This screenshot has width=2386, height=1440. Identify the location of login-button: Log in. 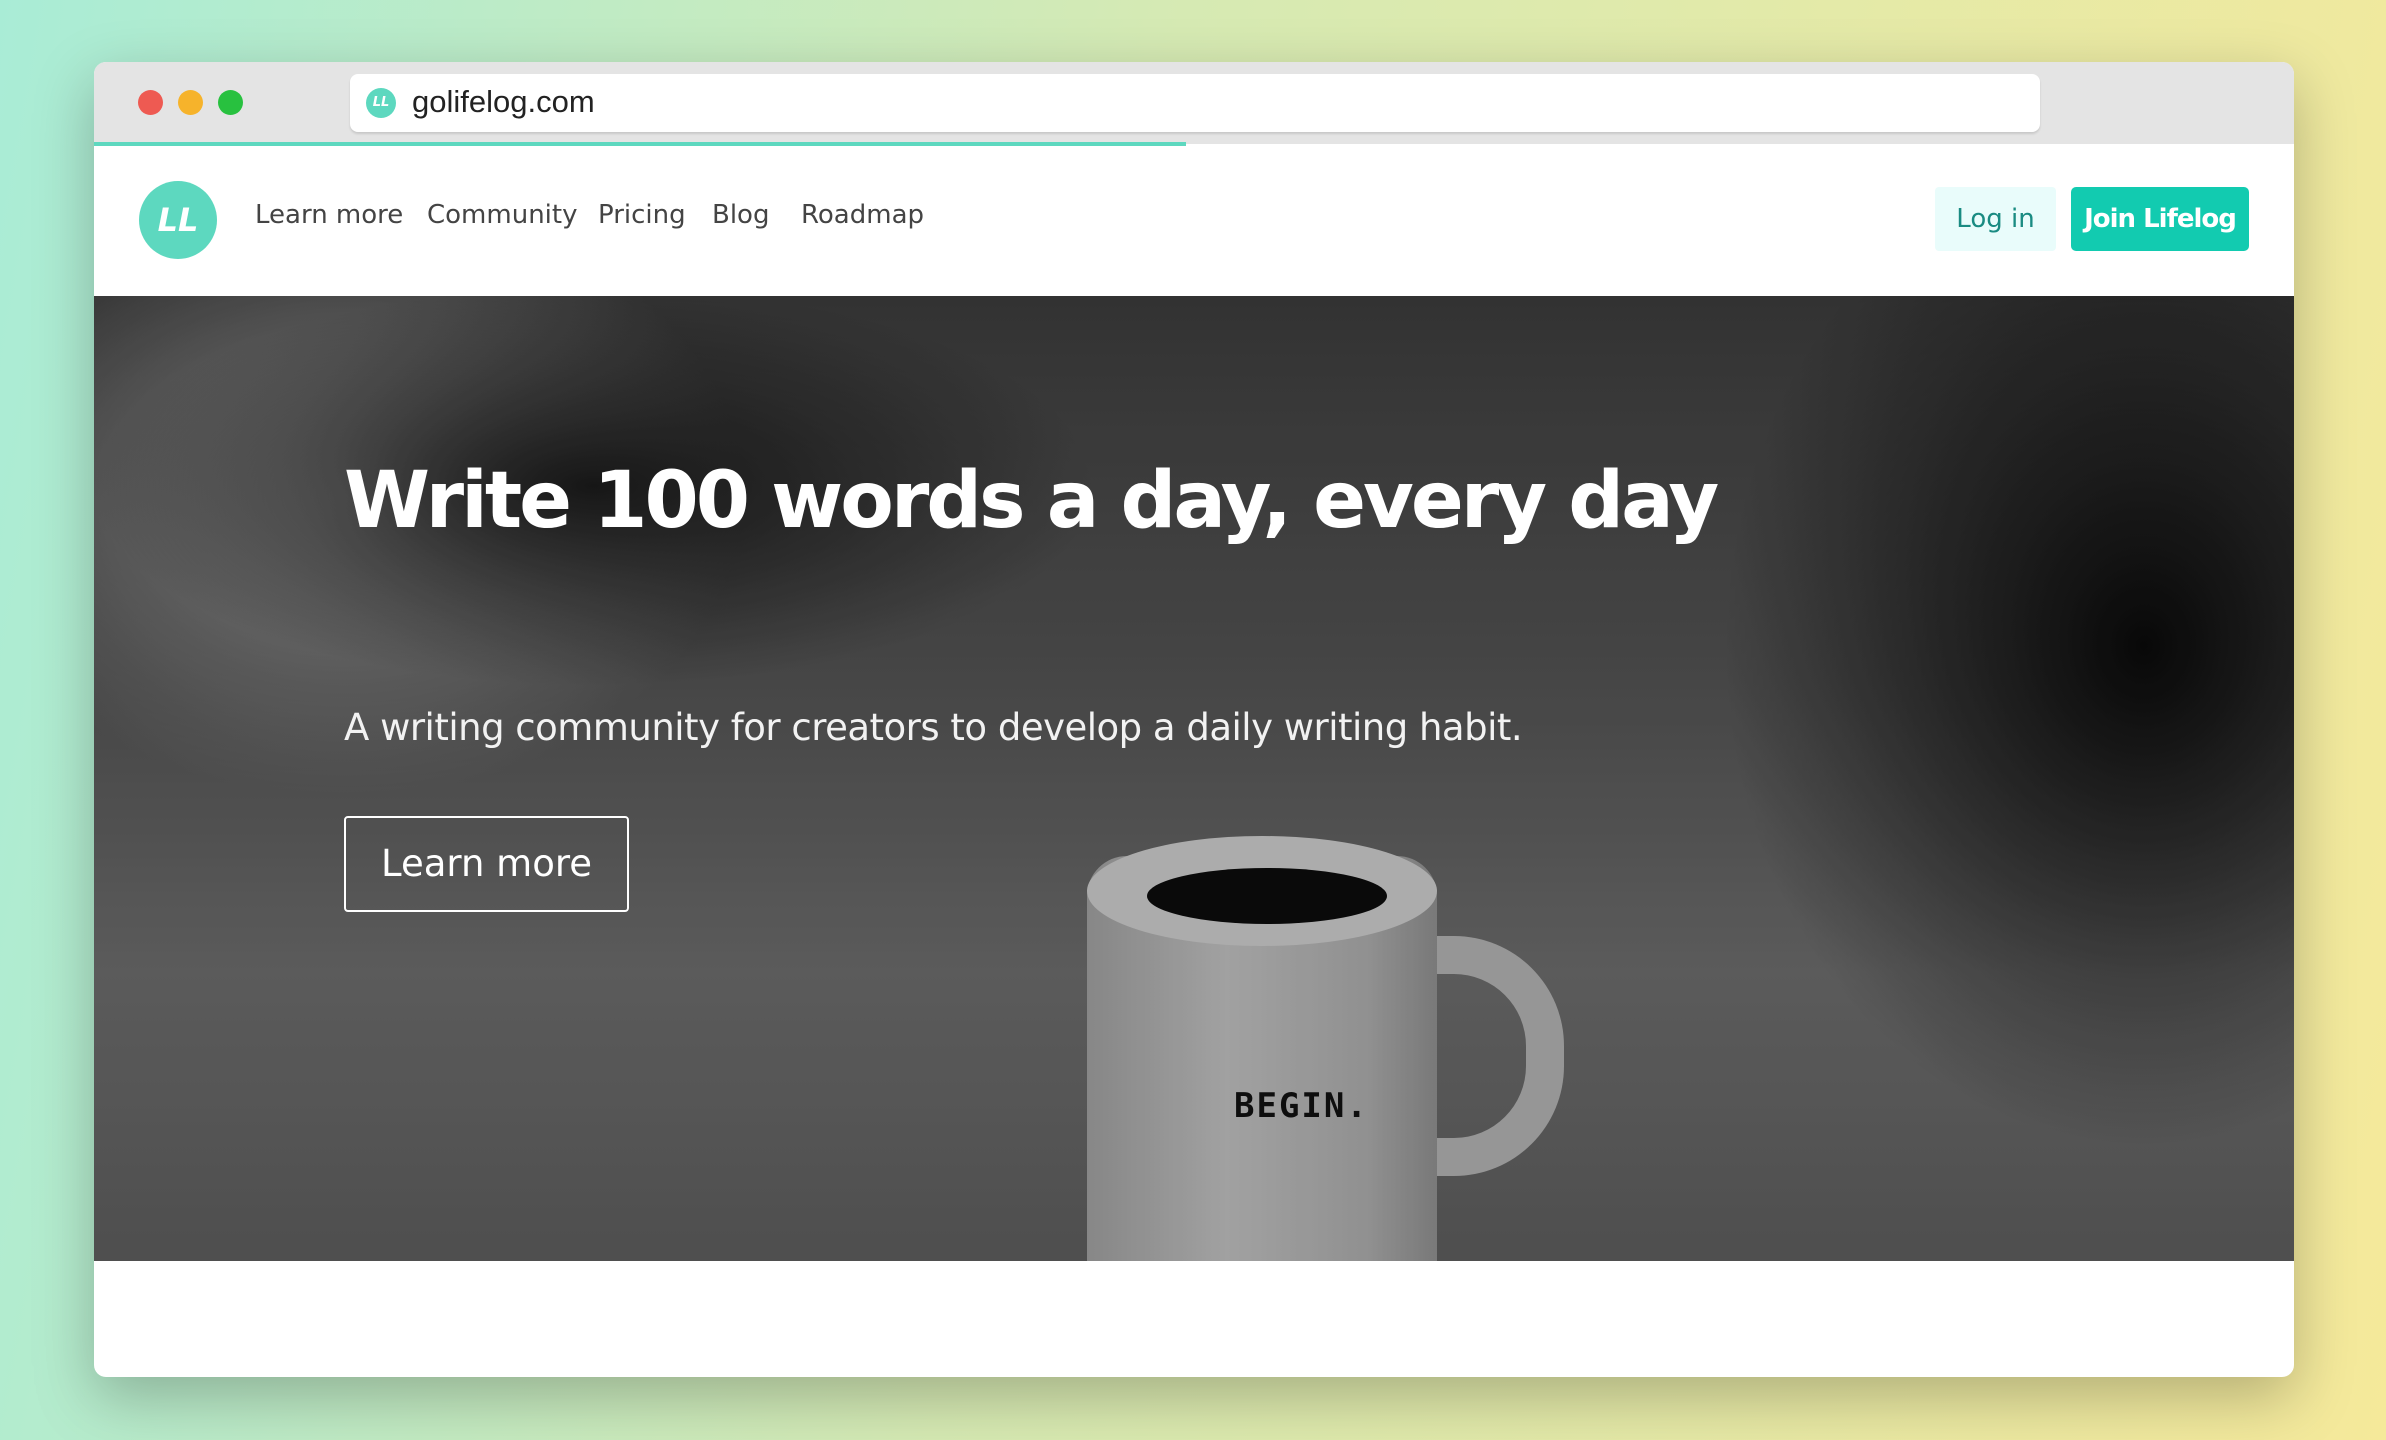
(1995, 219).